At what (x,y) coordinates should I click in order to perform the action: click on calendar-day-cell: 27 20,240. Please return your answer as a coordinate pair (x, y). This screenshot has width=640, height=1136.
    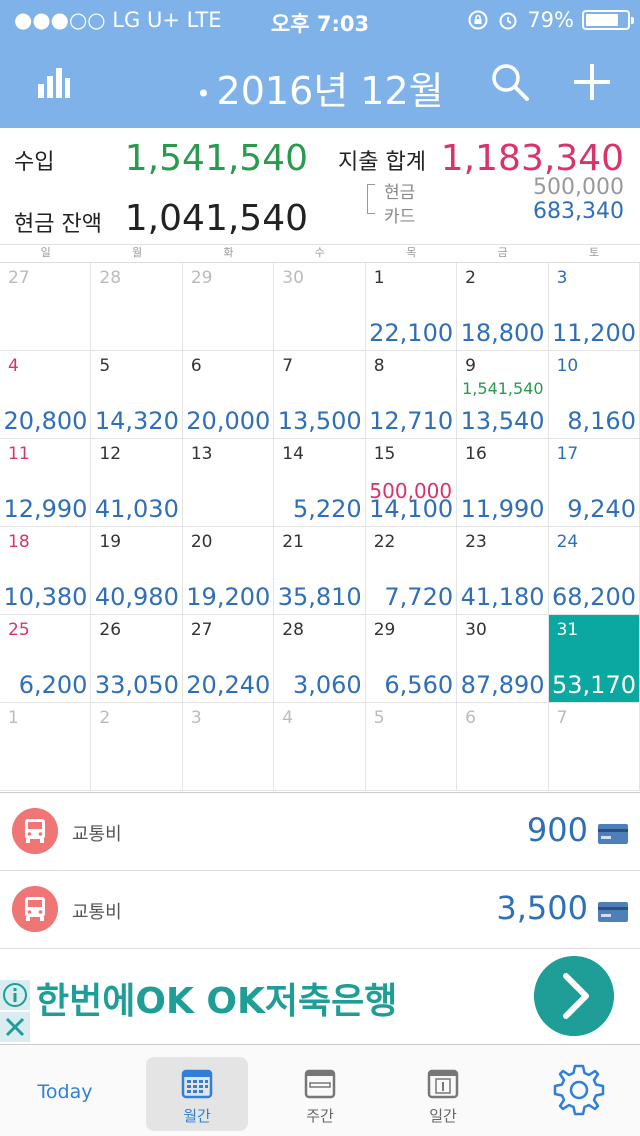
    Looking at the image, I should click on (228, 659).